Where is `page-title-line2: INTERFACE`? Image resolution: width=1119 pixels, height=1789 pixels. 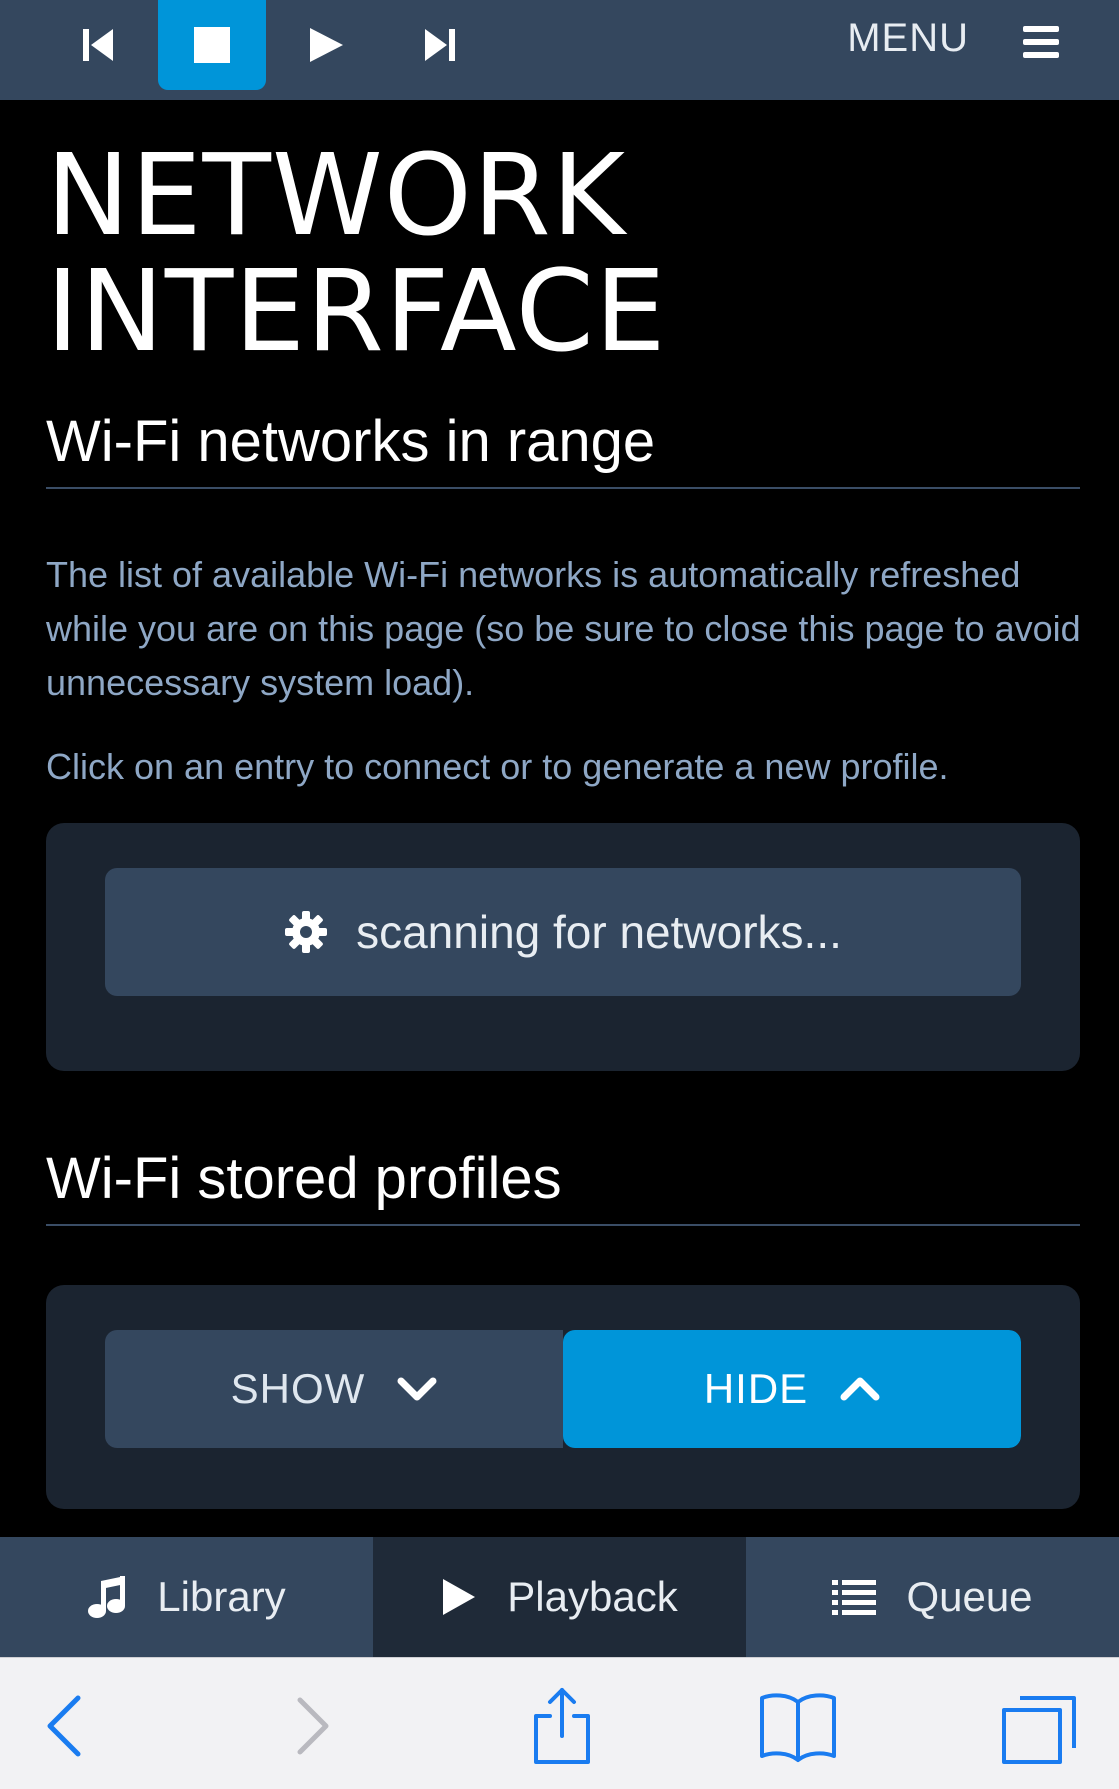 page-title-line2: INTERFACE is located at coordinates (356, 312).